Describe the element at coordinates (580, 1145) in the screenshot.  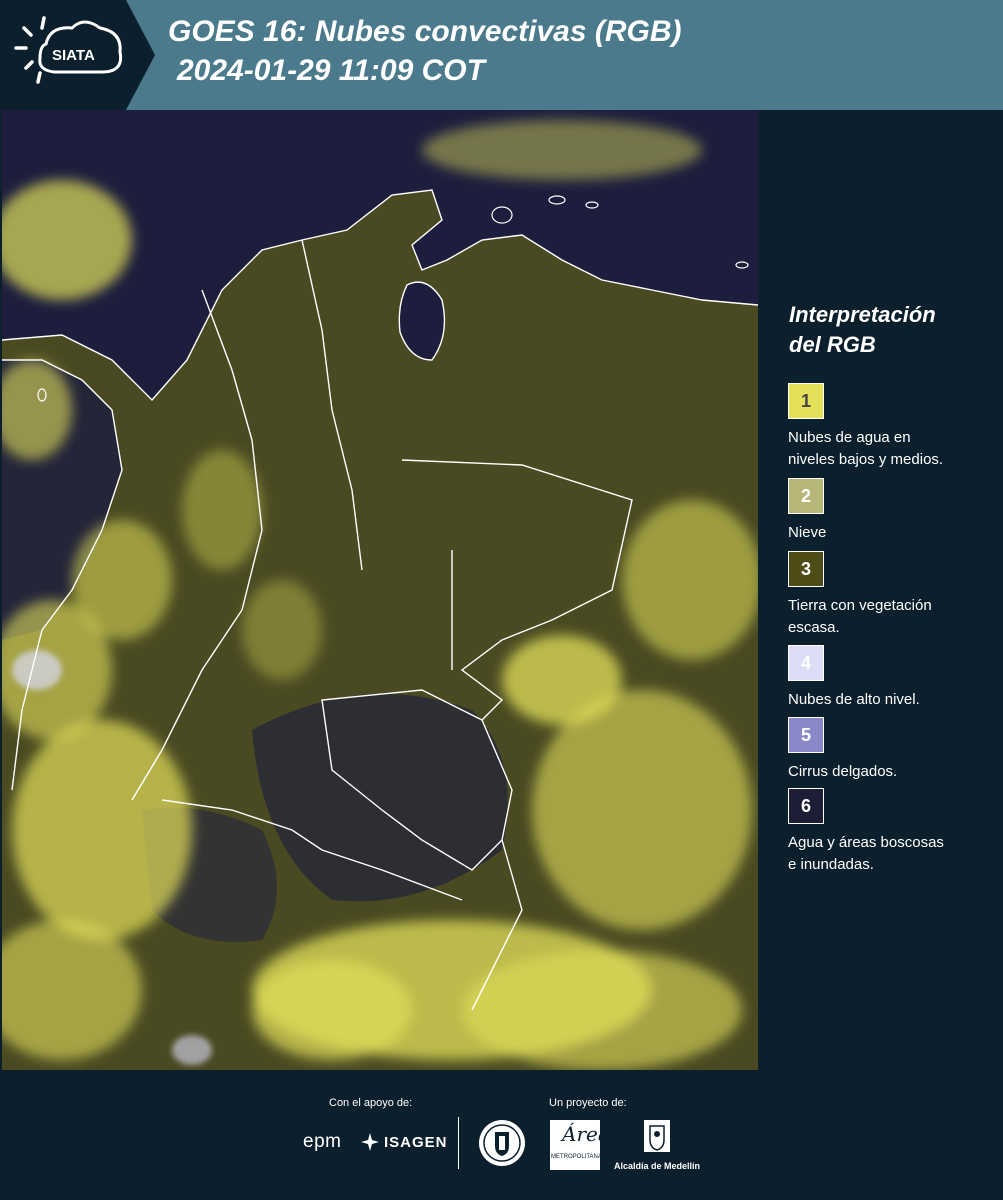
I see `area-metropolitana-logo: Área METROPOLITANA` at that location.